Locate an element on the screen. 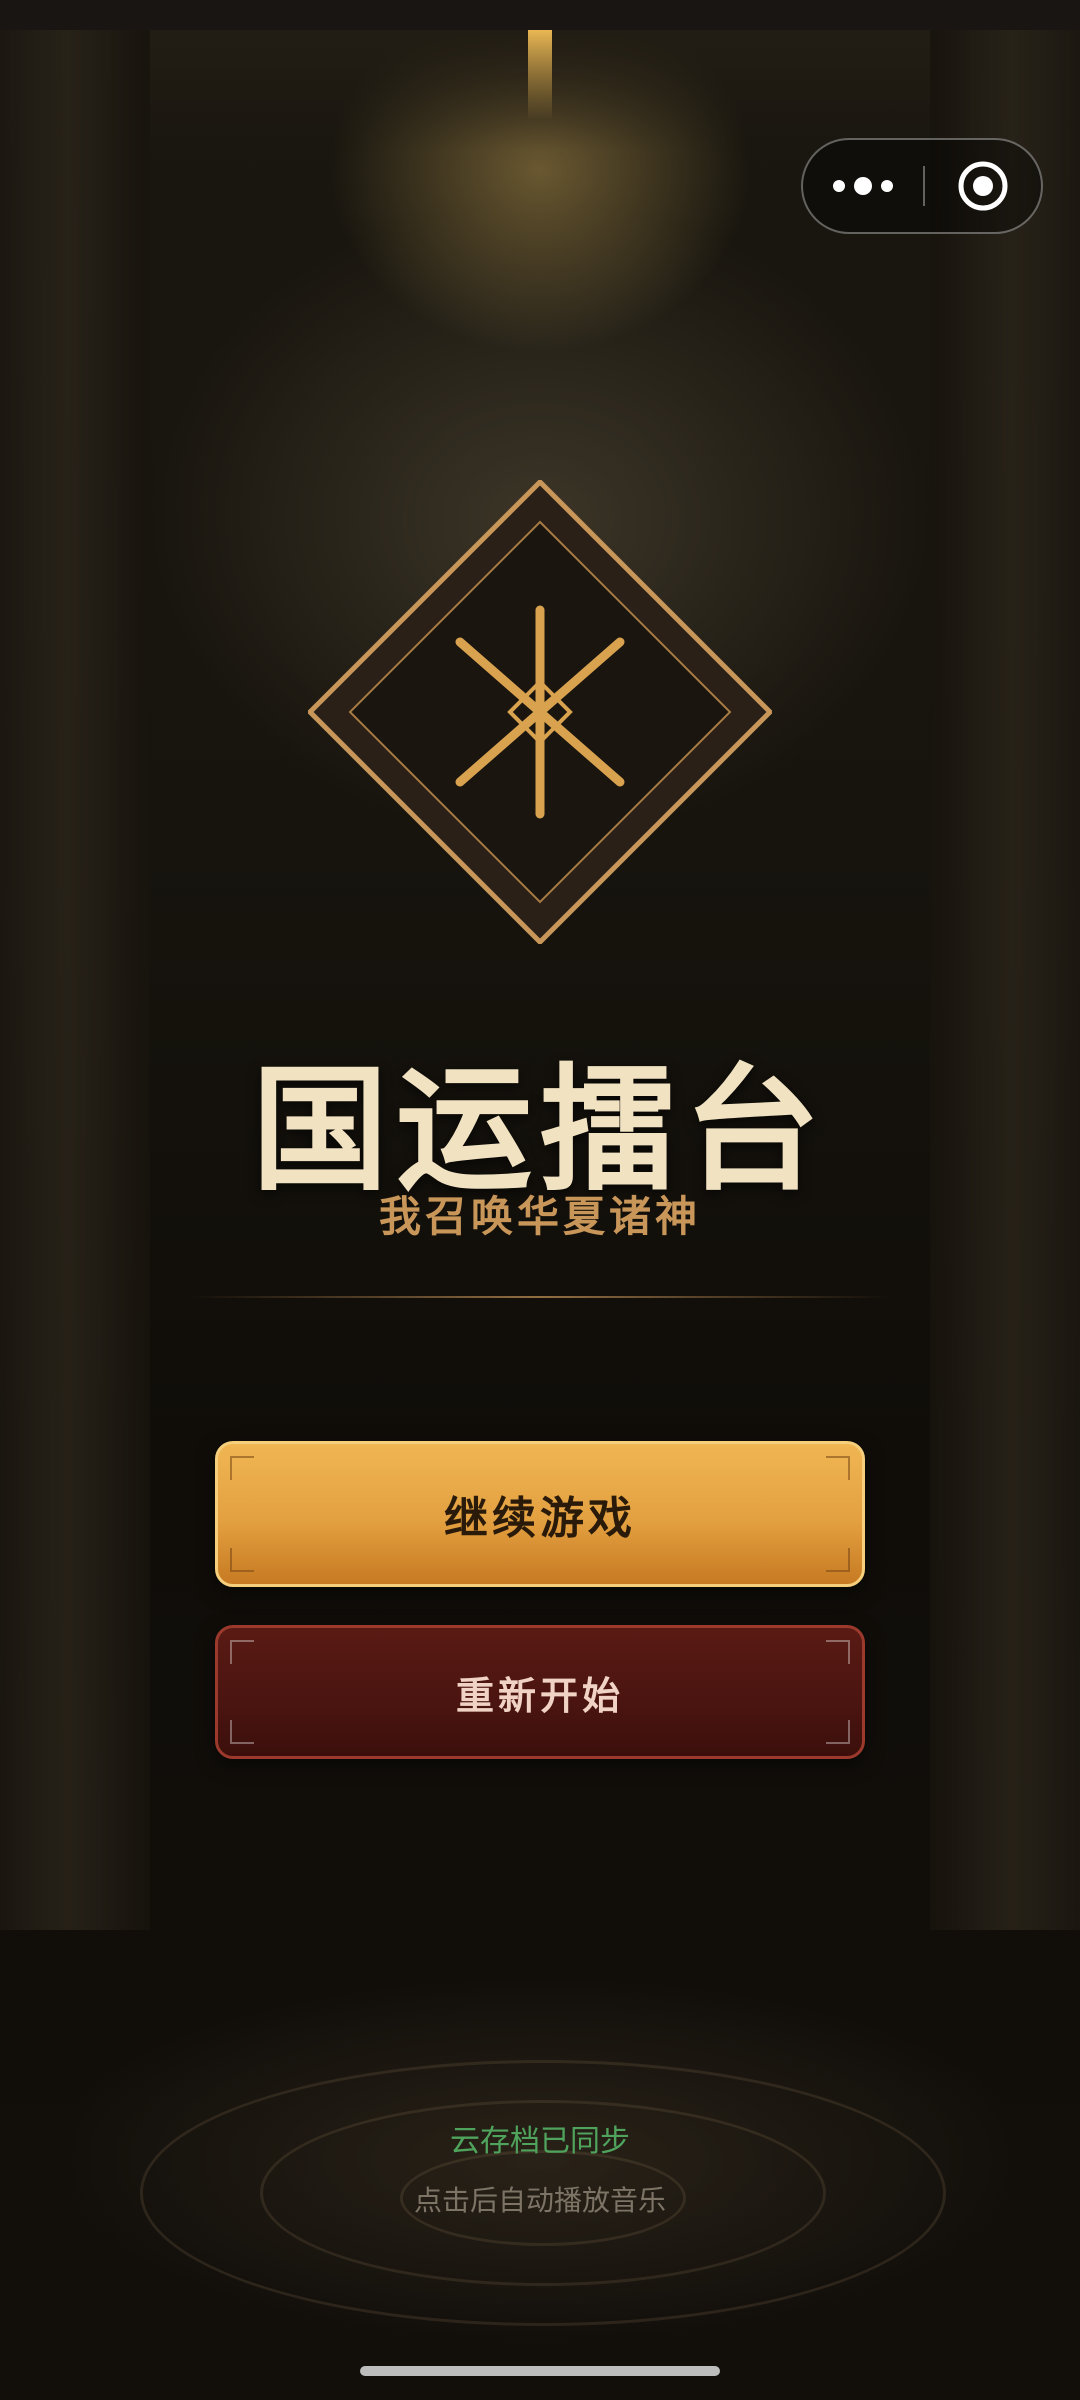 The width and height of the screenshot is (1080, 2400). target-circle-icon is located at coordinates (983, 186).